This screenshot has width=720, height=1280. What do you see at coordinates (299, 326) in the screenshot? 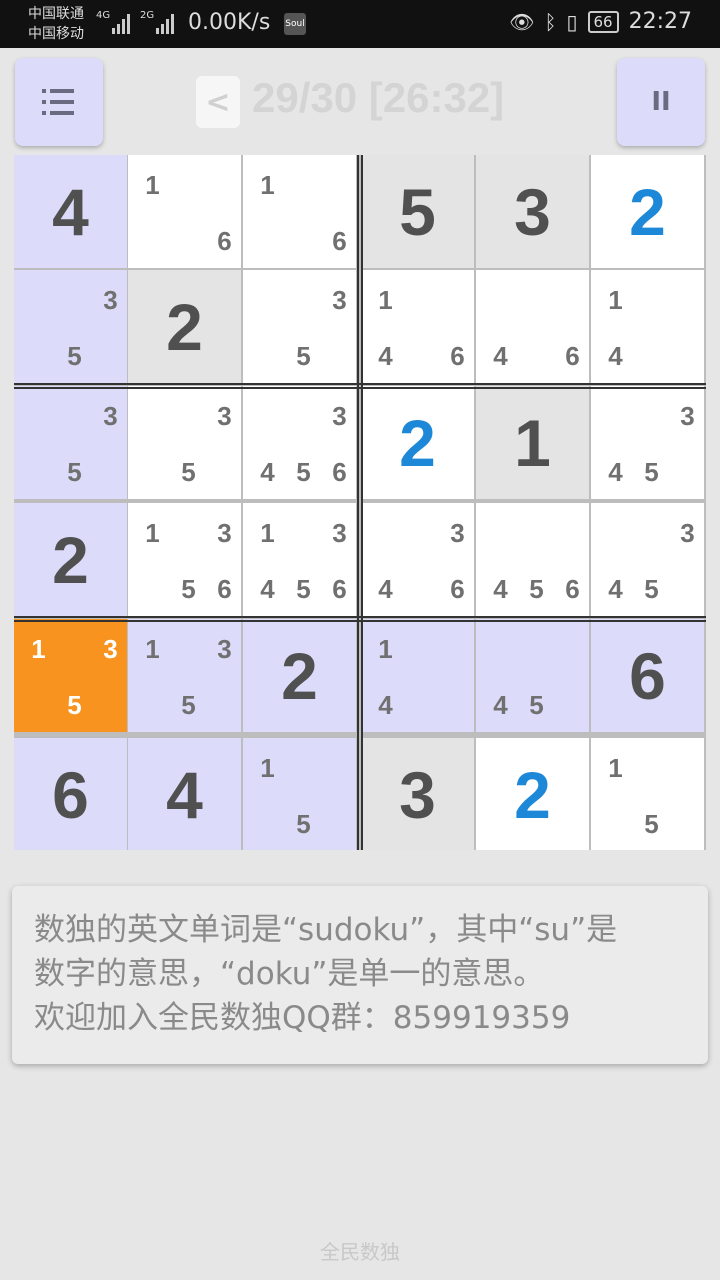
I see `cell-r2-c3: 35` at bounding box center [299, 326].